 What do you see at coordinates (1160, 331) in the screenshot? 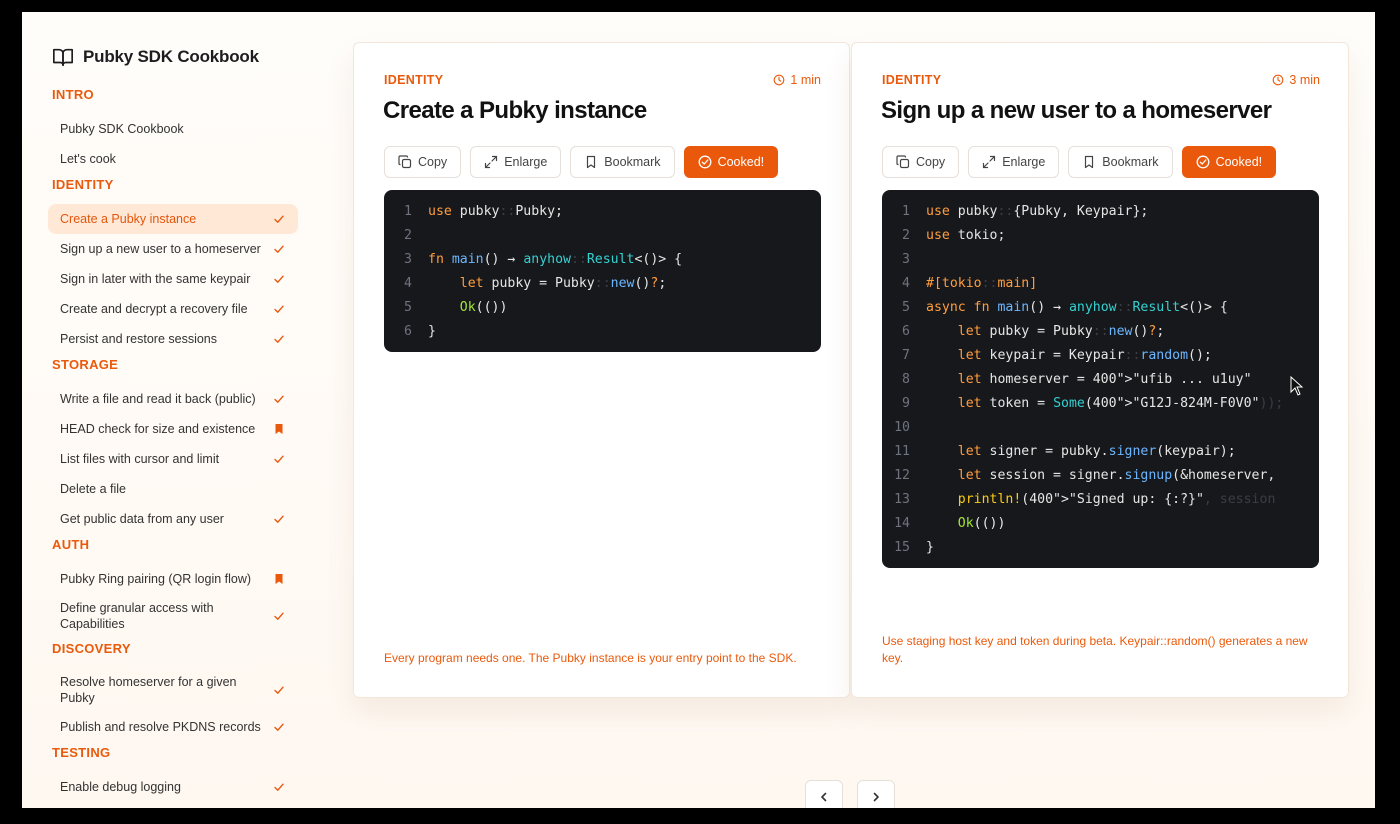
I see `code-token: ;` at bounding box center [1160, 331].